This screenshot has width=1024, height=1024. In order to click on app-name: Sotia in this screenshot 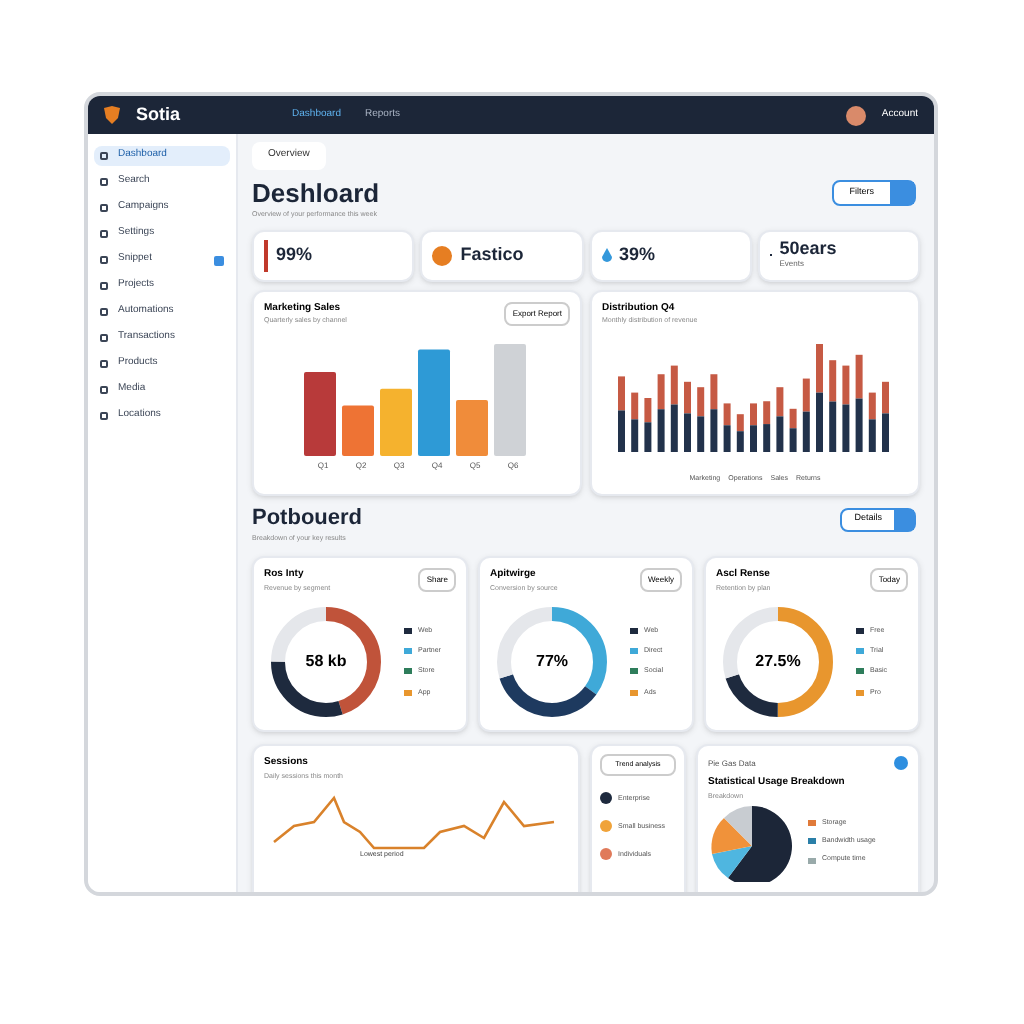, I will do `click(158, 114)`.